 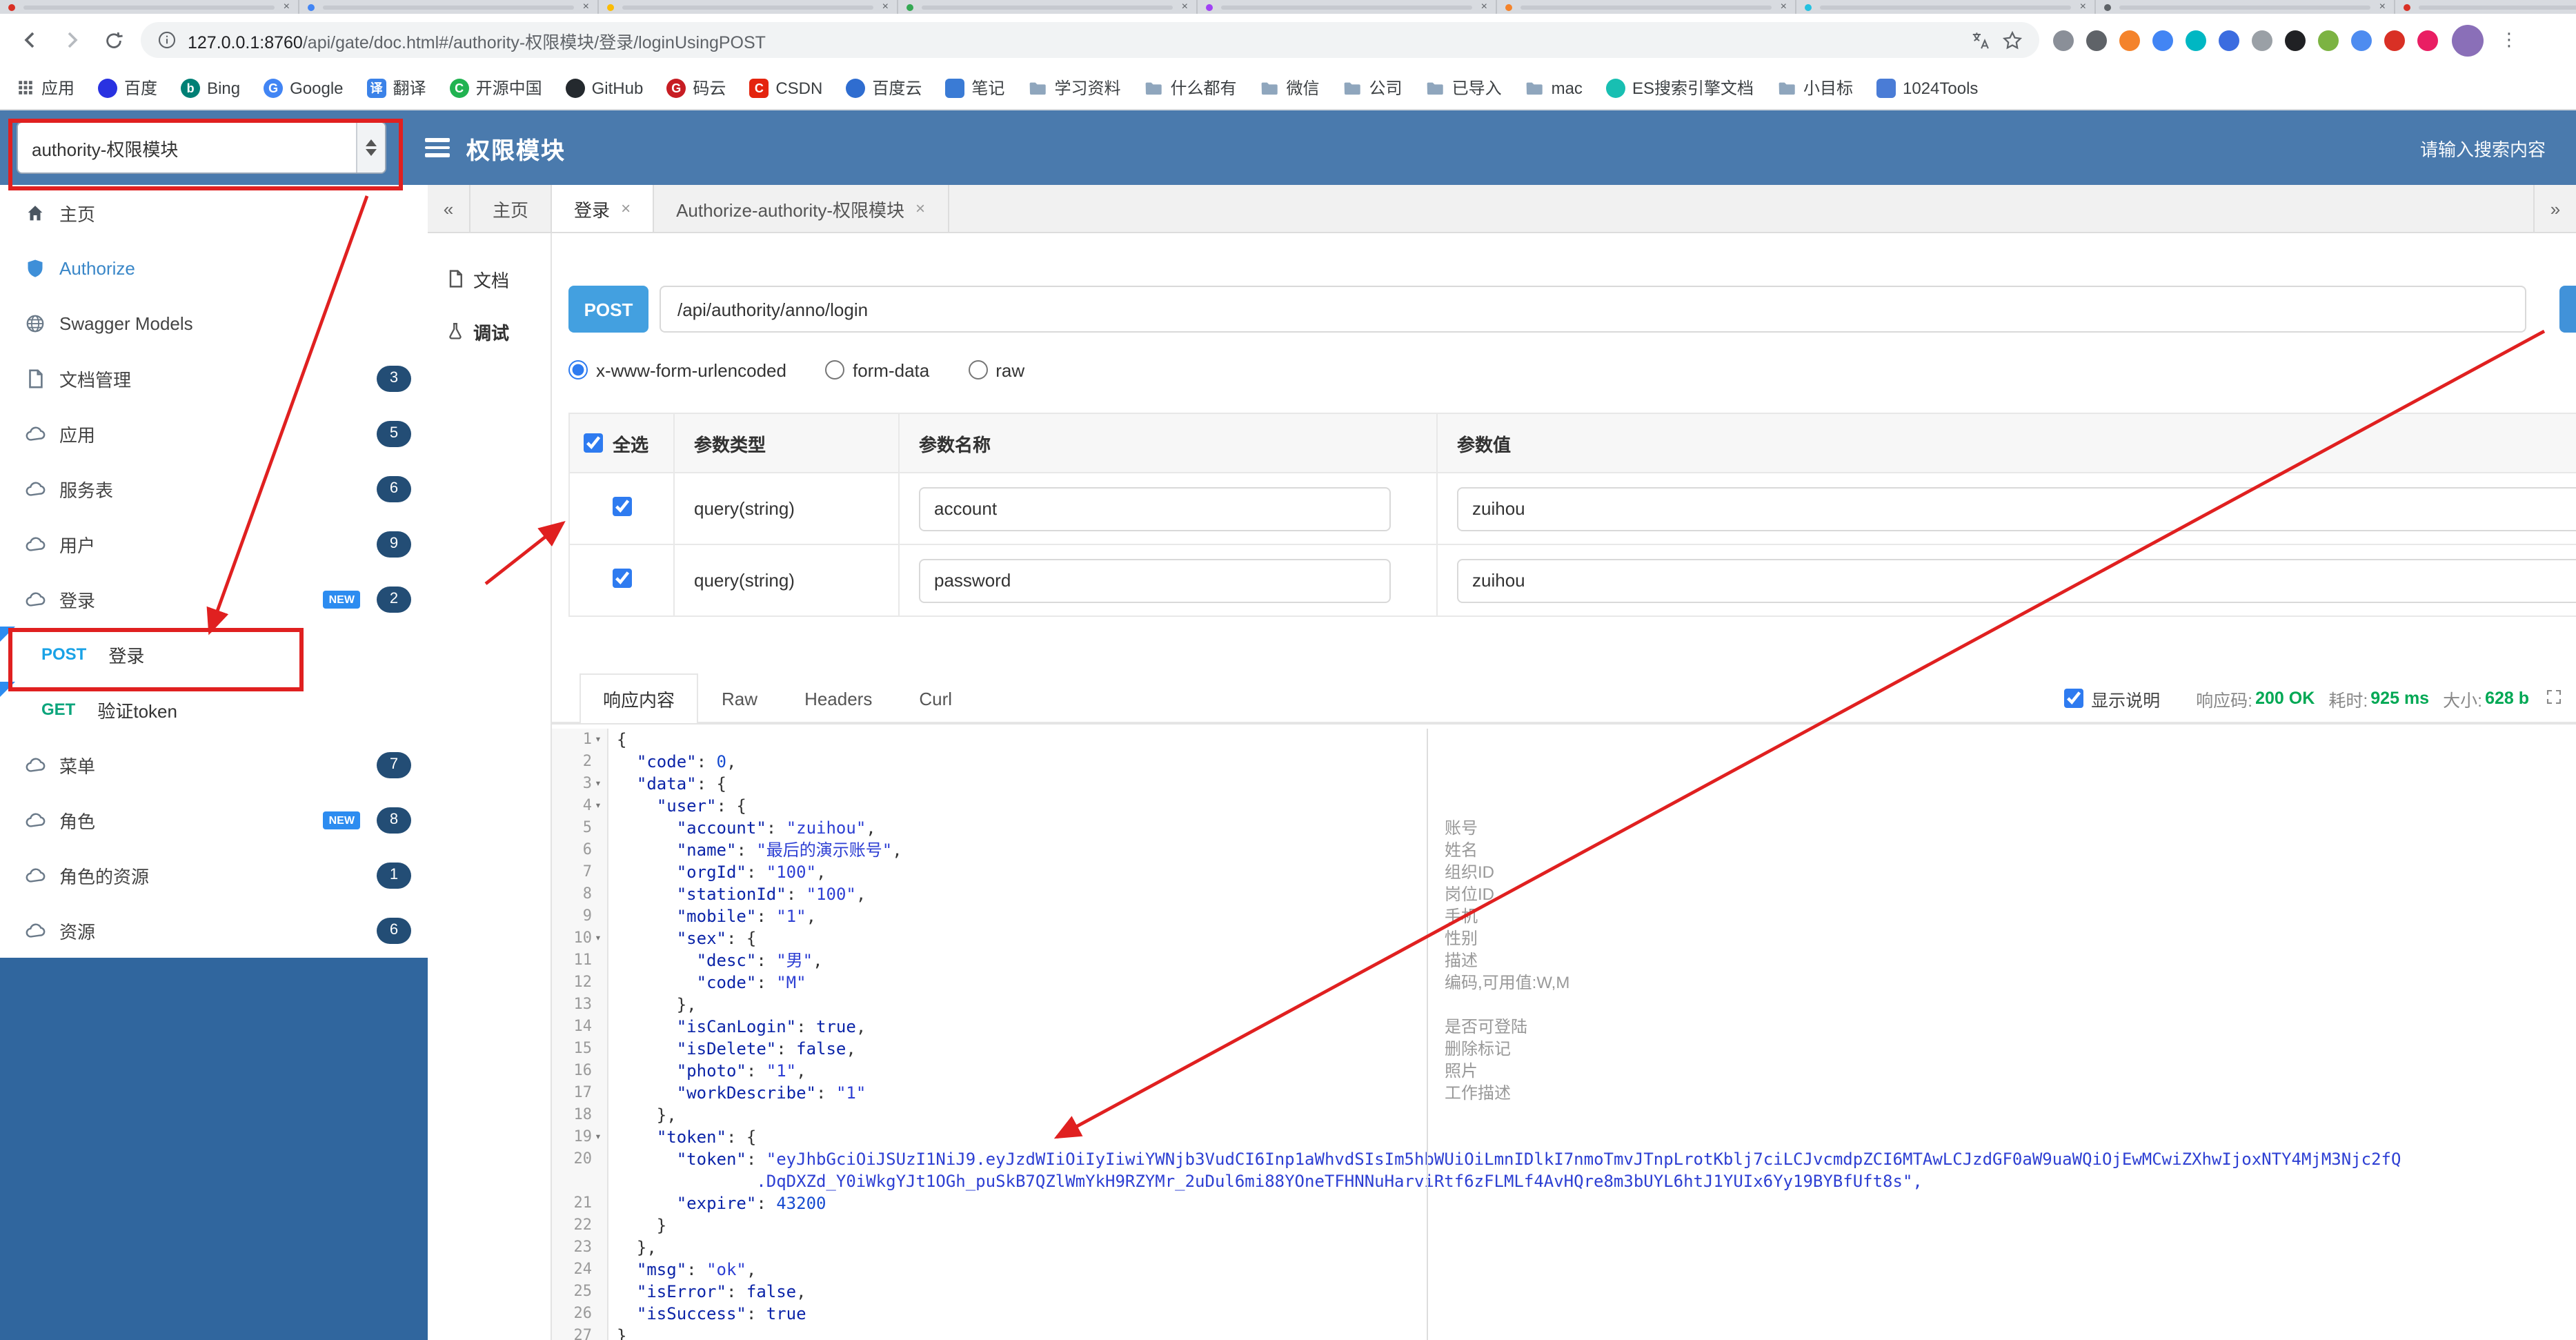 I want to click on bookmark-item: C 开源中国, so click(x=495, y=87).